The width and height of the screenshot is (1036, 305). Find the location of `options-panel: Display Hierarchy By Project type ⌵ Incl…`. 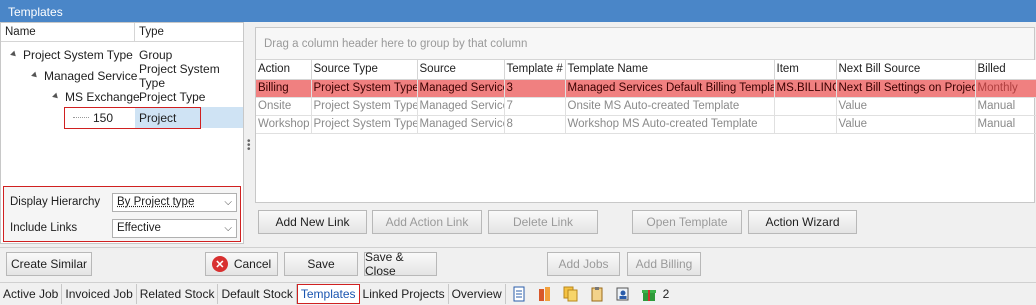

options-panel: Display Hierarchy By Project type ⌵ Incl… is located at coordinates (122, 214).